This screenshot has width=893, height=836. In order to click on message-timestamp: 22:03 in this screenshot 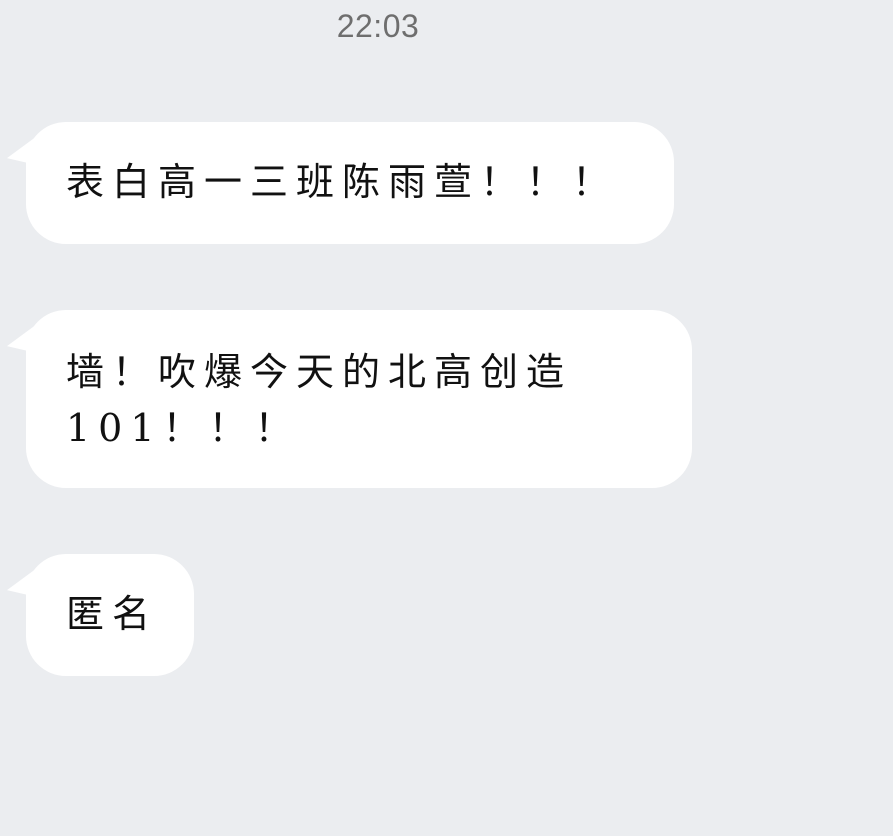, I will do `click(378, 26)`.